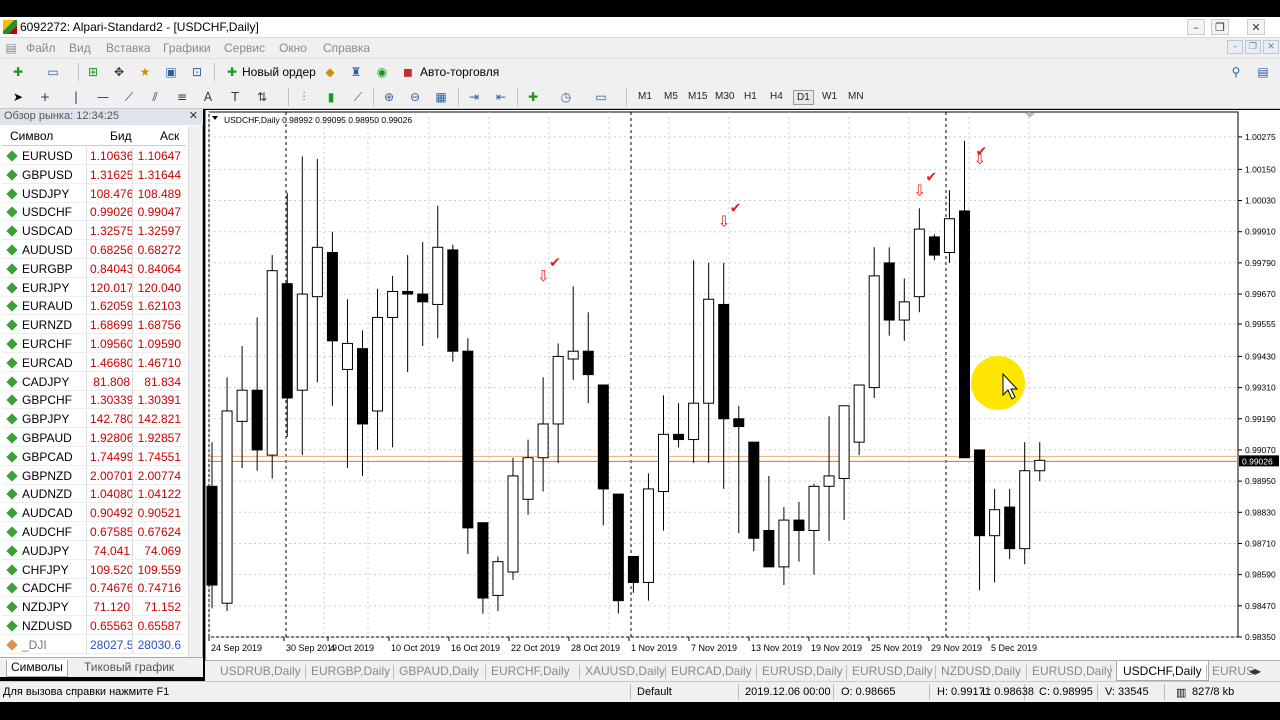  Describe the element at coordinates (31, 136) in the screenshot. I see `col-symbol: Символ` at that location.